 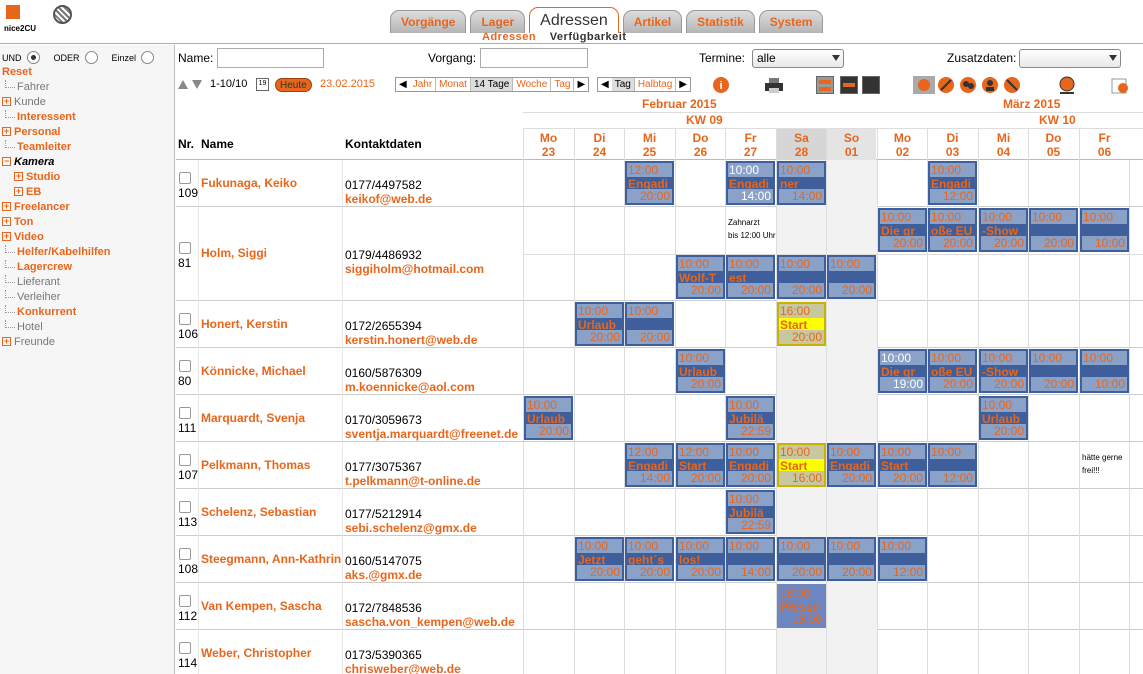 What do you see at coordinates (652, 21) in the screenshot?
I see `tab-artikel: Artikel` at bounding box center [652, 21].